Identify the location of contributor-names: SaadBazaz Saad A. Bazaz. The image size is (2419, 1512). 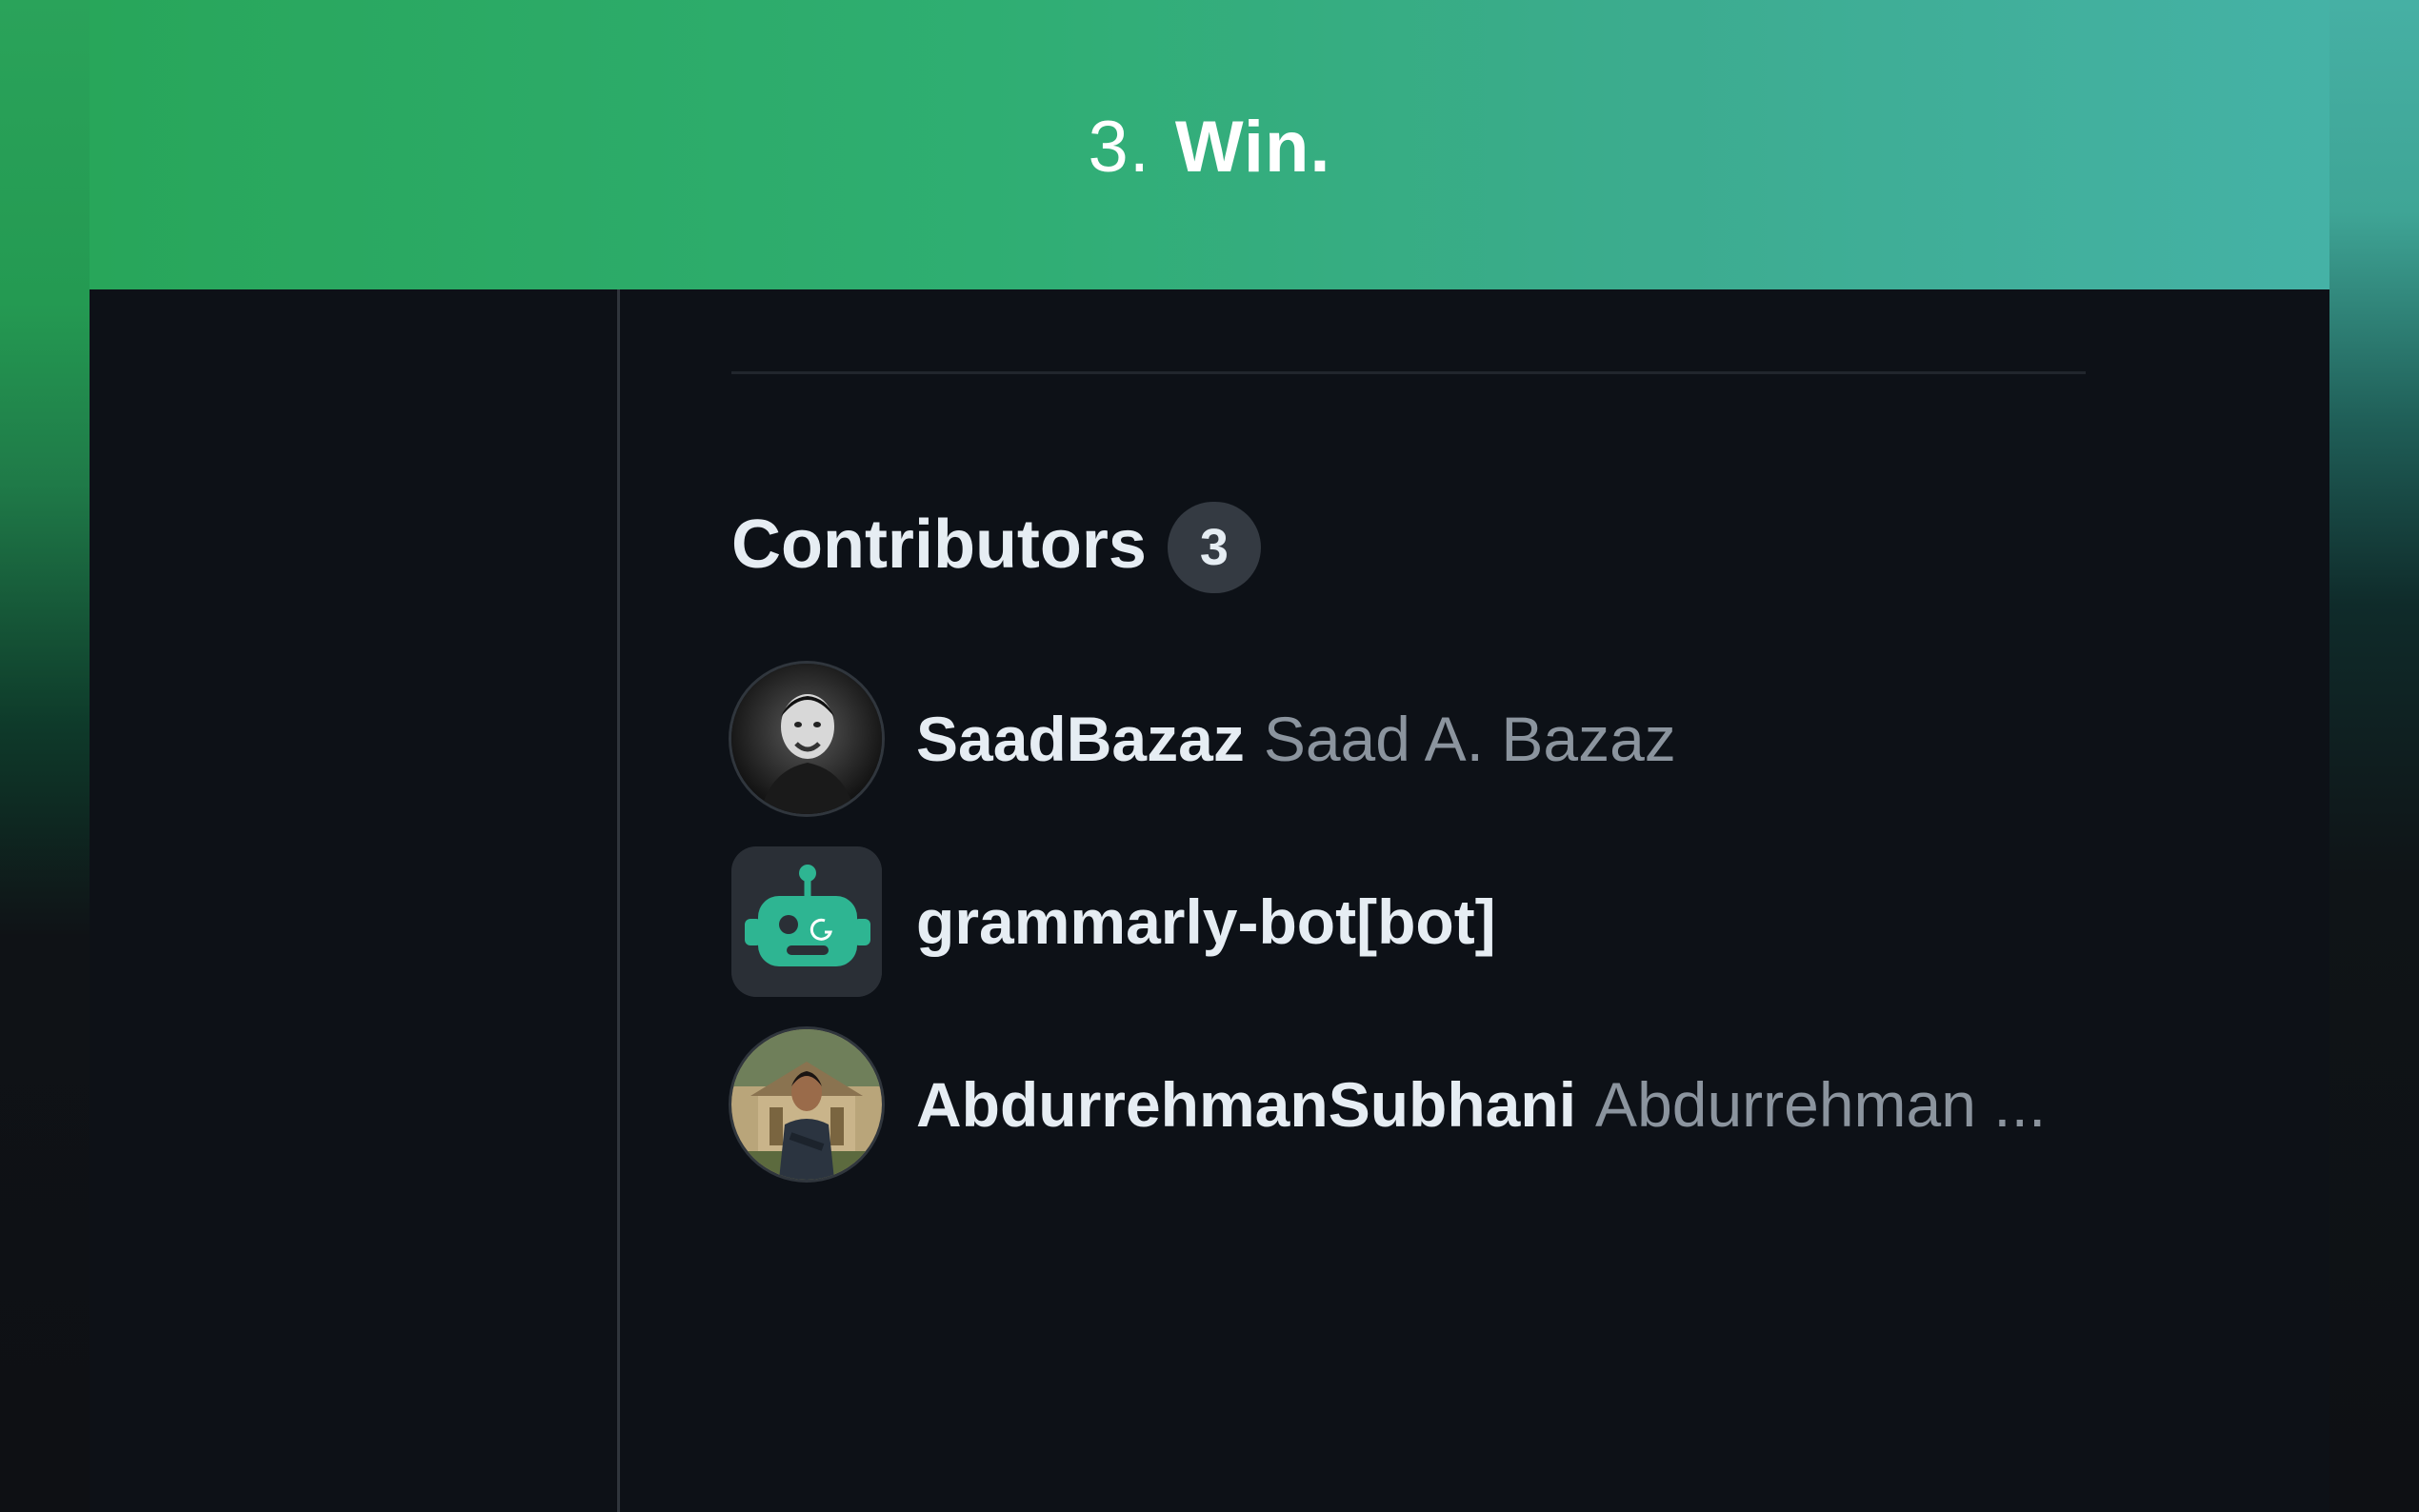
(1296, 739).